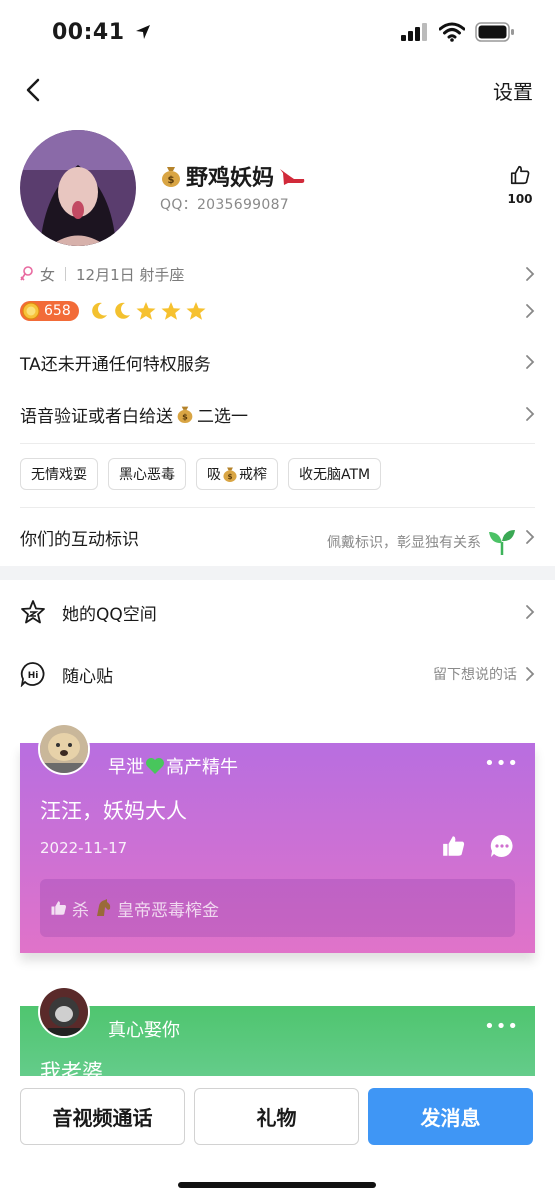 This screenshot has width=555, height=1200. I want to click on settings-button: 设置, so click(513, 90).